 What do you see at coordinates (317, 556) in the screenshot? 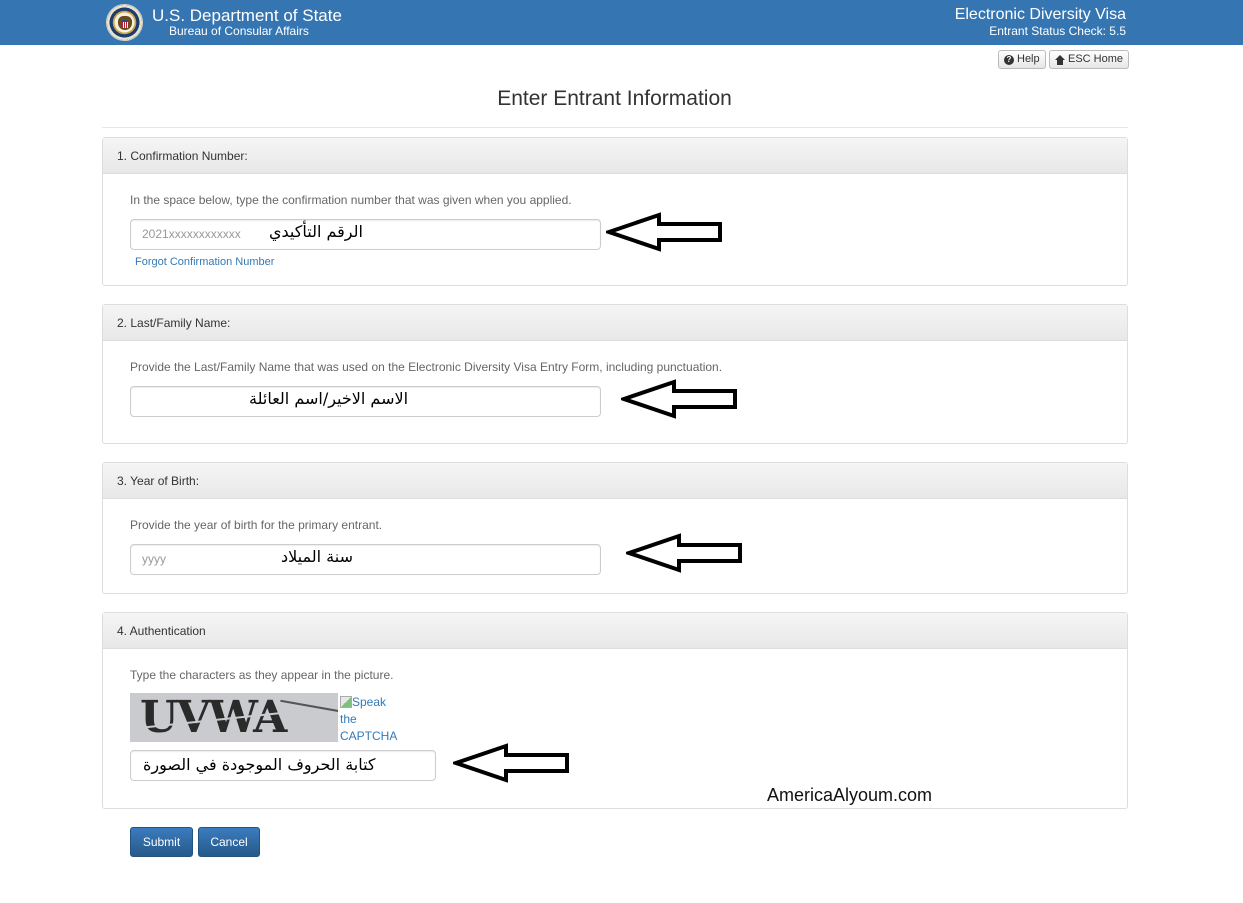
I see `arabic-annotation: سنة الميلاد` at bounding box center [317, 556].